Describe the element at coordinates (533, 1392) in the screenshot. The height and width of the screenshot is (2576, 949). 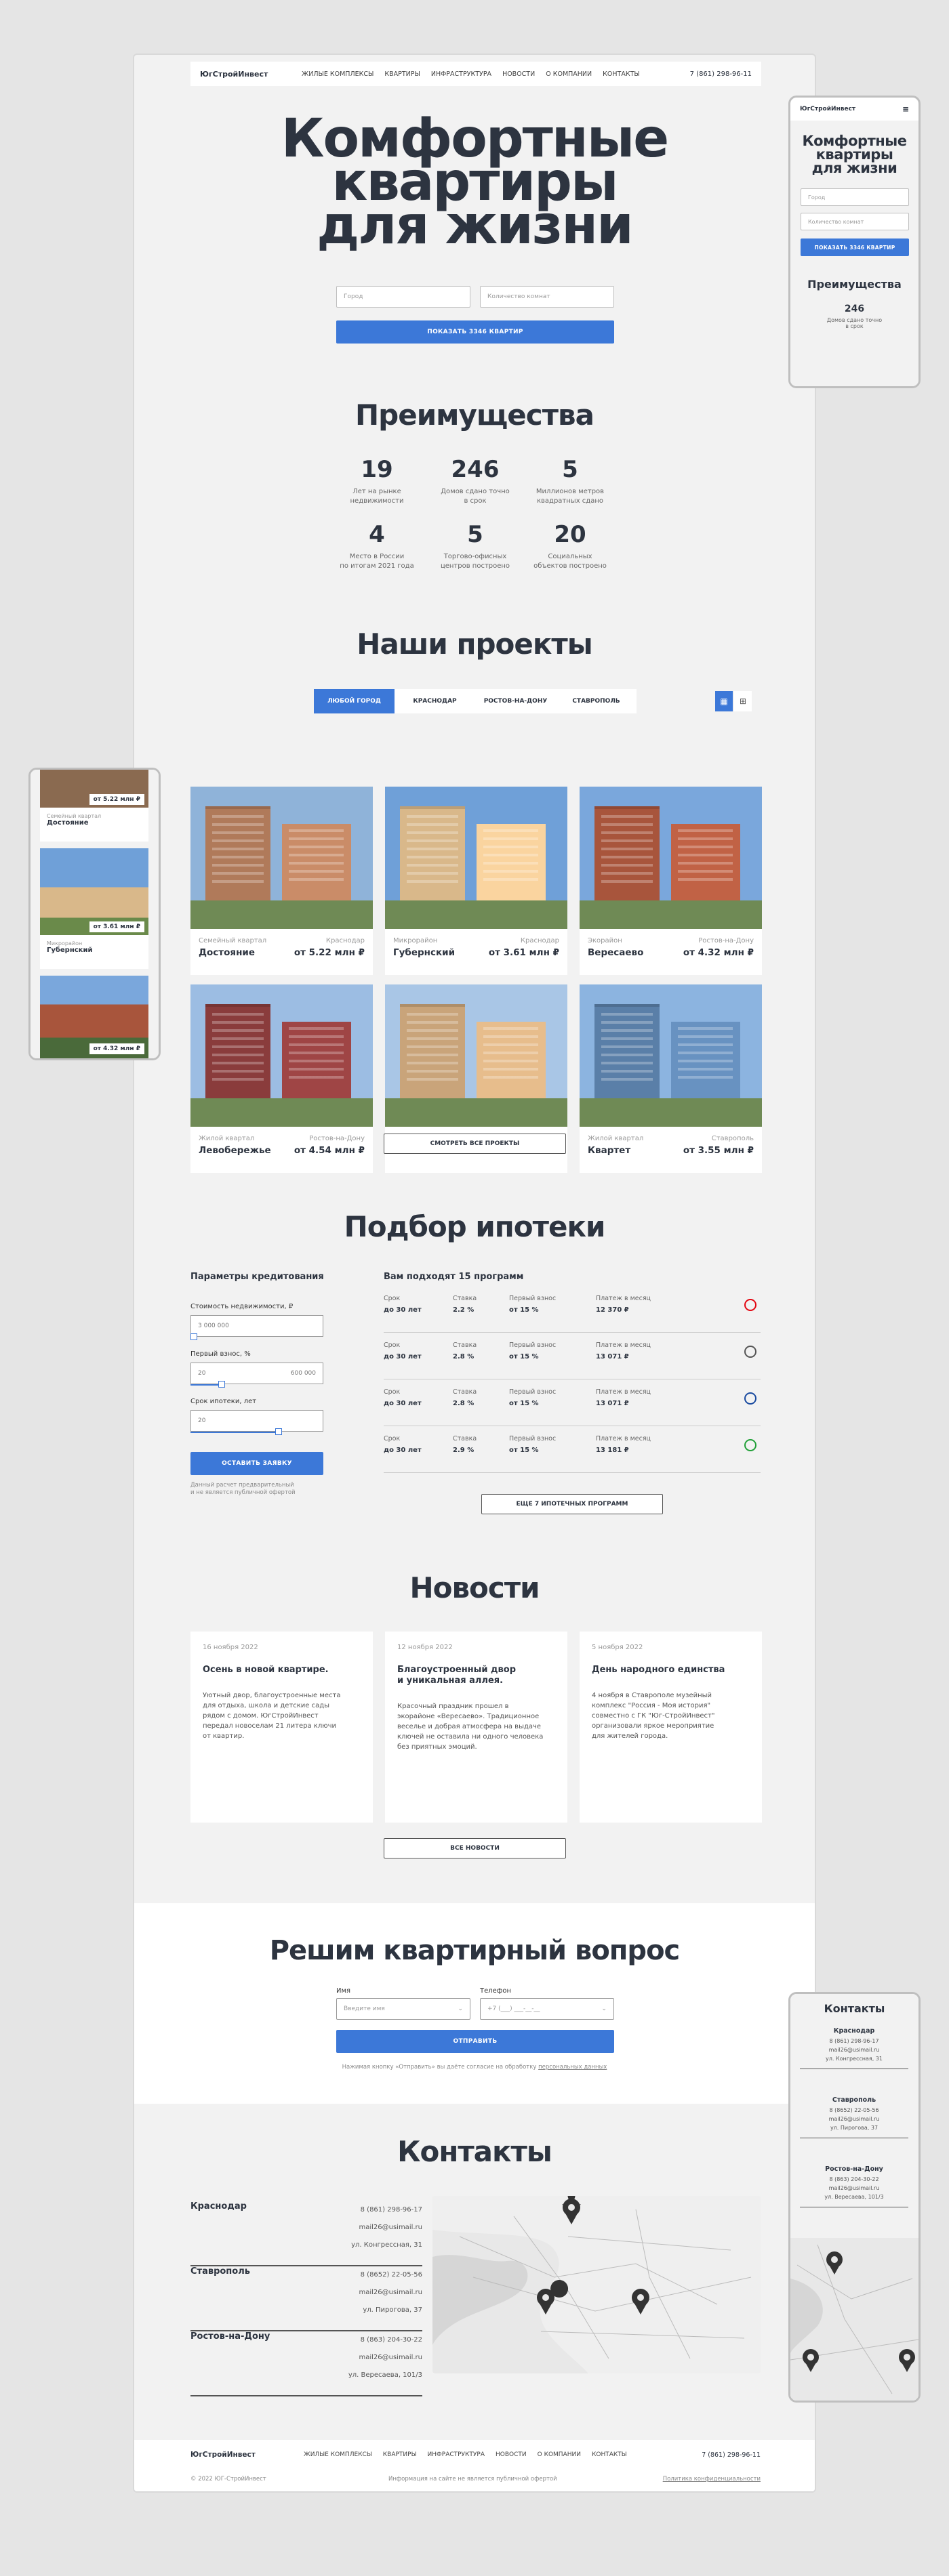
I see `col-down-label: Первый взнос` at that location.